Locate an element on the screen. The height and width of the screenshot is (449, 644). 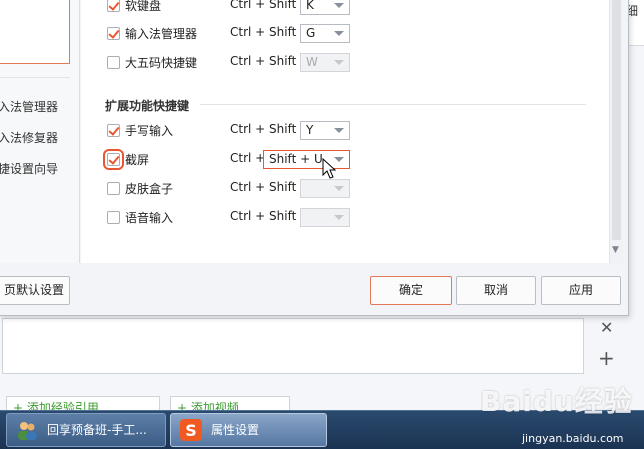
softkeyboard-prefix: Ctrl + Shift + is located at coordinates (270, 5).